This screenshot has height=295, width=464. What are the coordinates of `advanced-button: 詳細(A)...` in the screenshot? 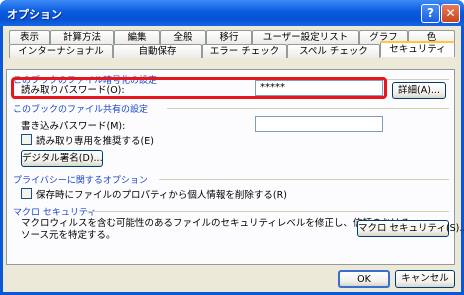 It's located at (419, 90).